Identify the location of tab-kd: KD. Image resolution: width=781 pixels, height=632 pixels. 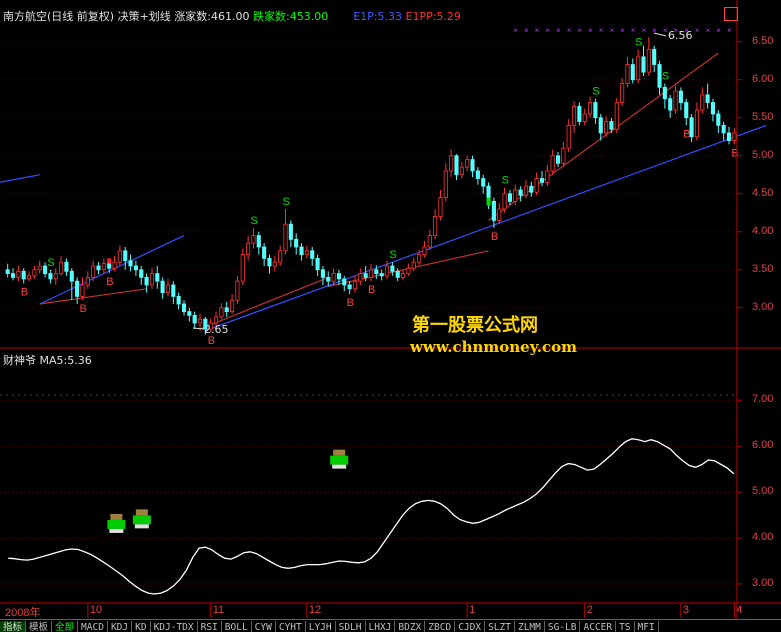
(141, 626).